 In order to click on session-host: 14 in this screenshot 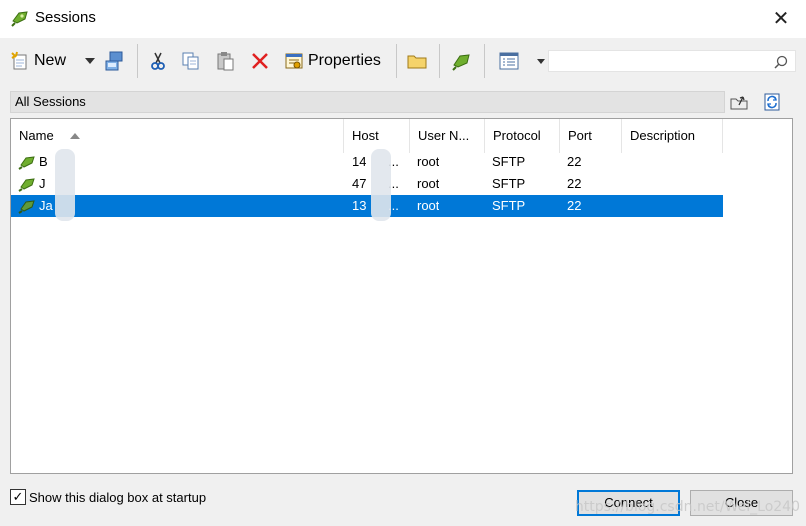, I will do `click(359, 161)`.